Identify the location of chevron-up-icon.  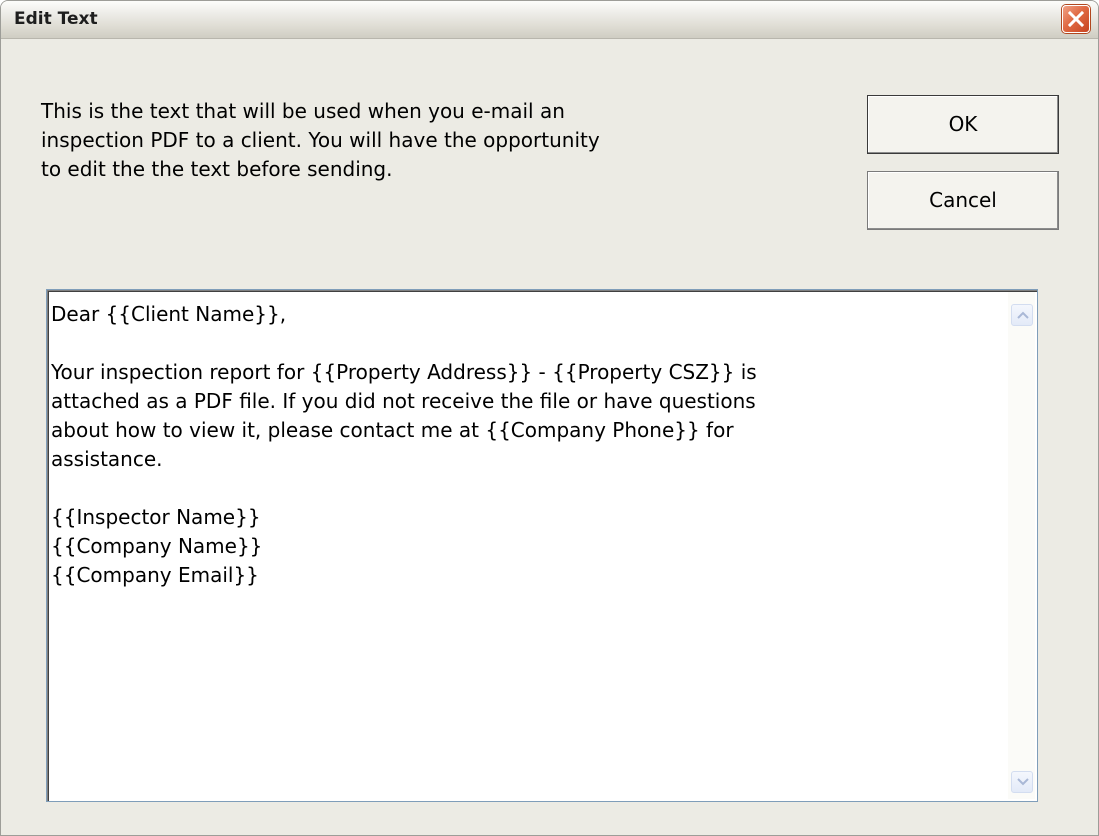
(1023, 315).